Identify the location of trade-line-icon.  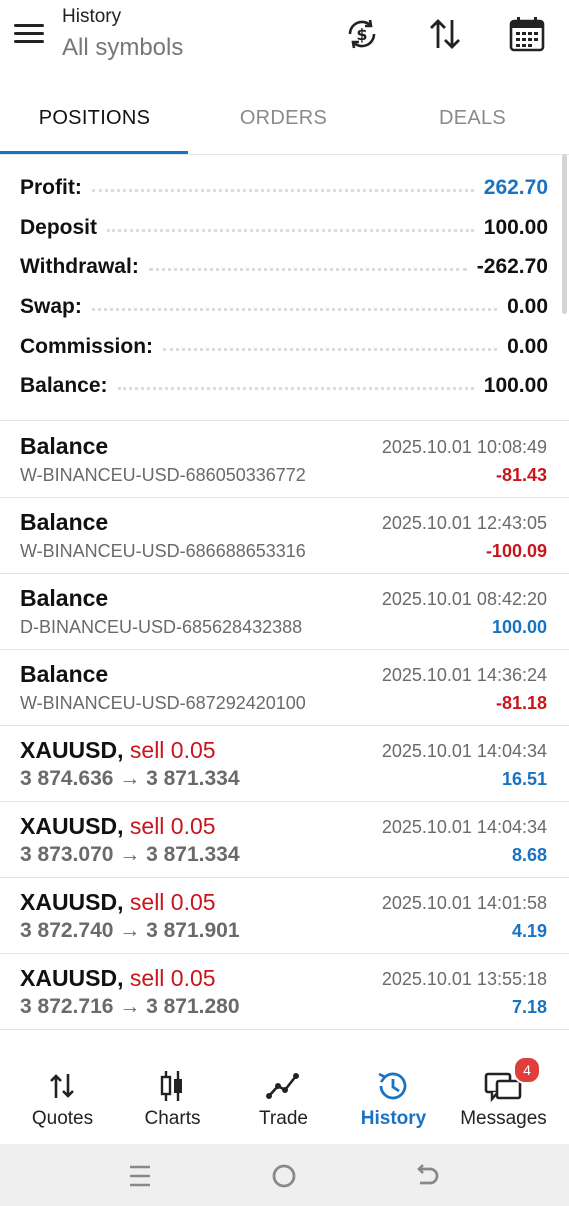
(283, 1086).